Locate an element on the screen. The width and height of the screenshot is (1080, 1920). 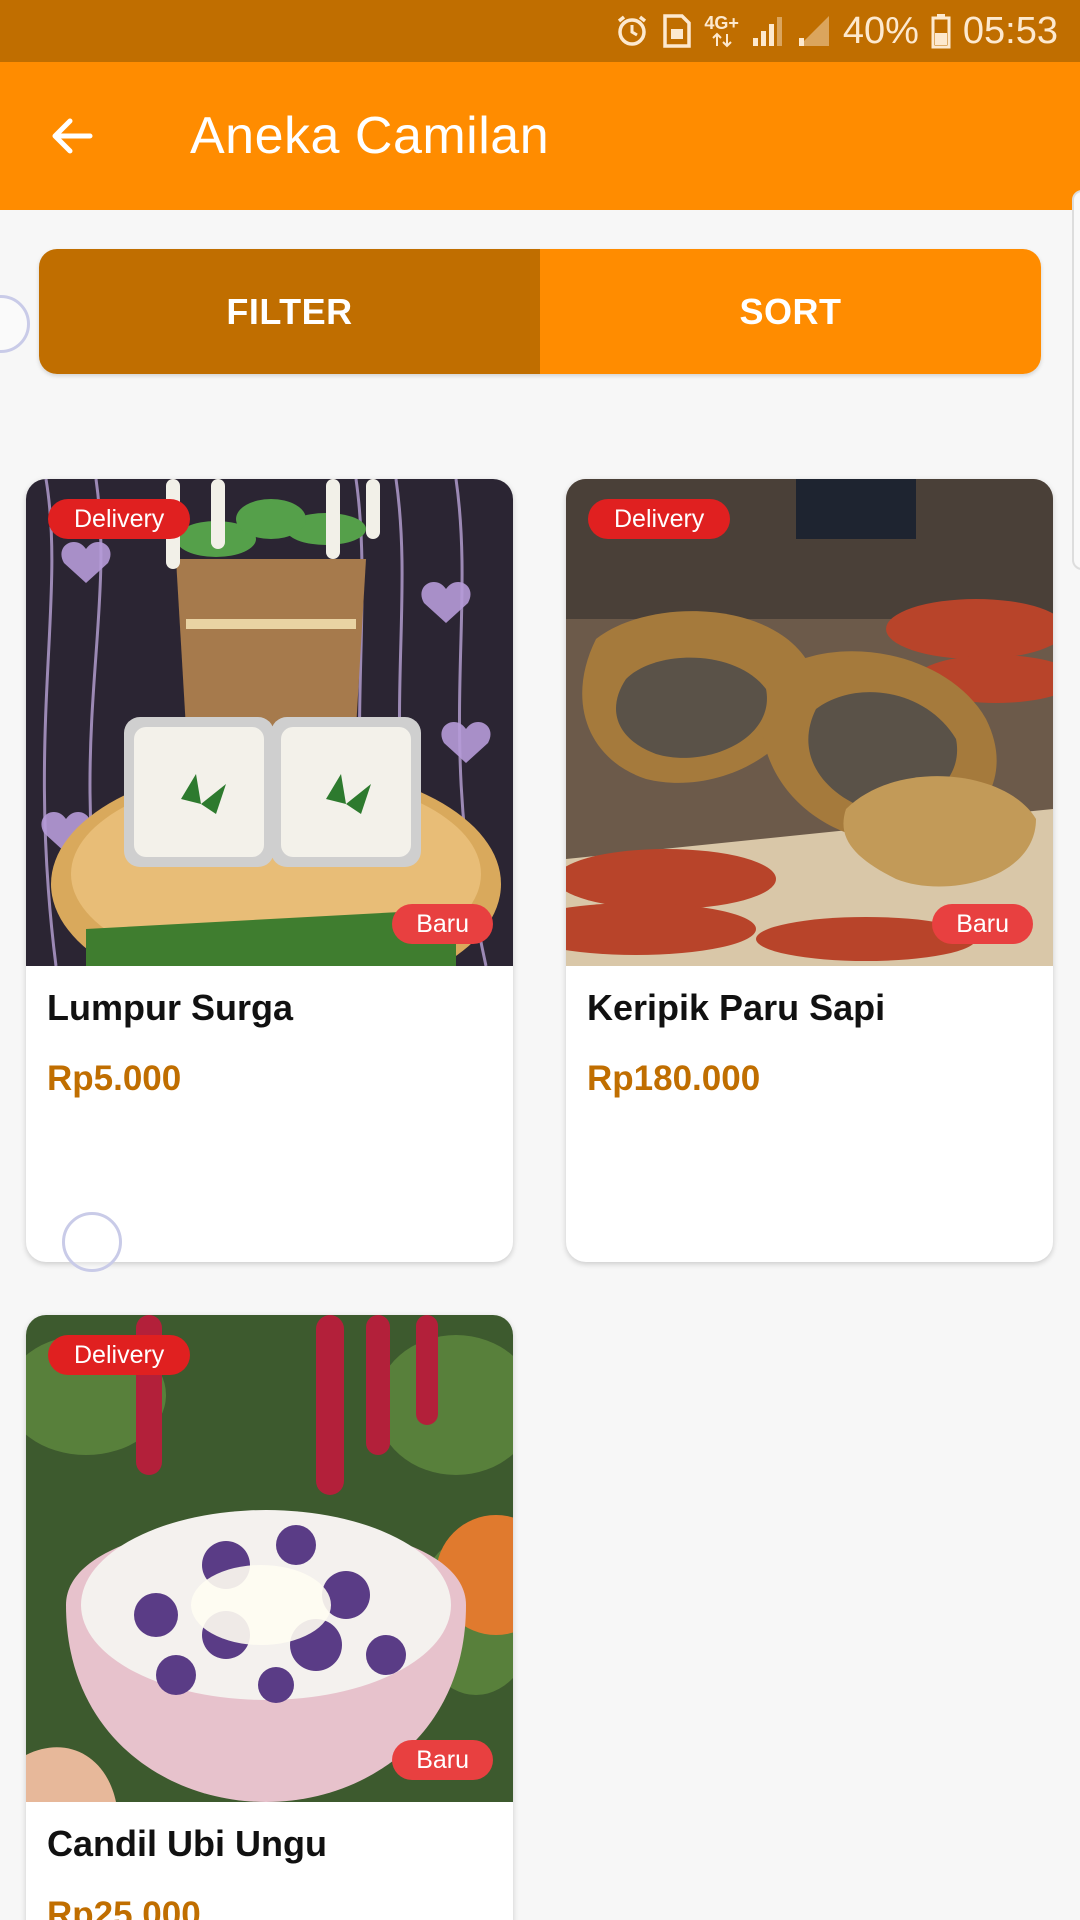
alarm-icon is located at coordinates (632, 31).